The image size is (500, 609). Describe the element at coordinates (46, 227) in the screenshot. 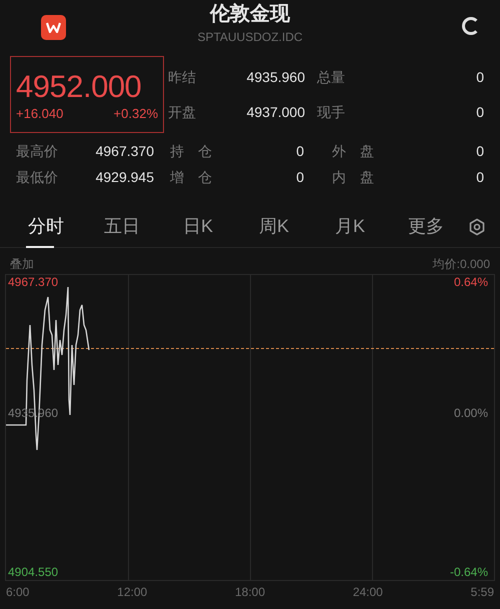

I see `chart-tab: 分时` at that location.